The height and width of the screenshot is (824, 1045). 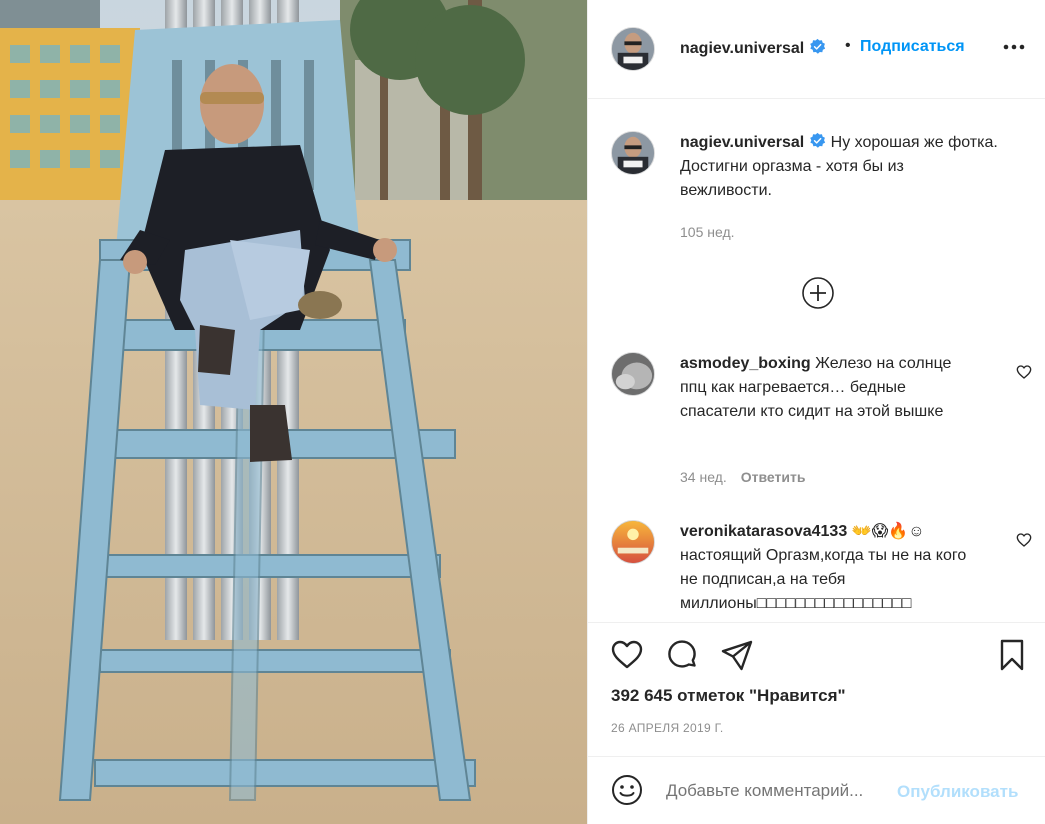 What do you see at coordinates (627, 790) in the screenshot?
I see `emoji-icon` at bounding box center [627, 790].